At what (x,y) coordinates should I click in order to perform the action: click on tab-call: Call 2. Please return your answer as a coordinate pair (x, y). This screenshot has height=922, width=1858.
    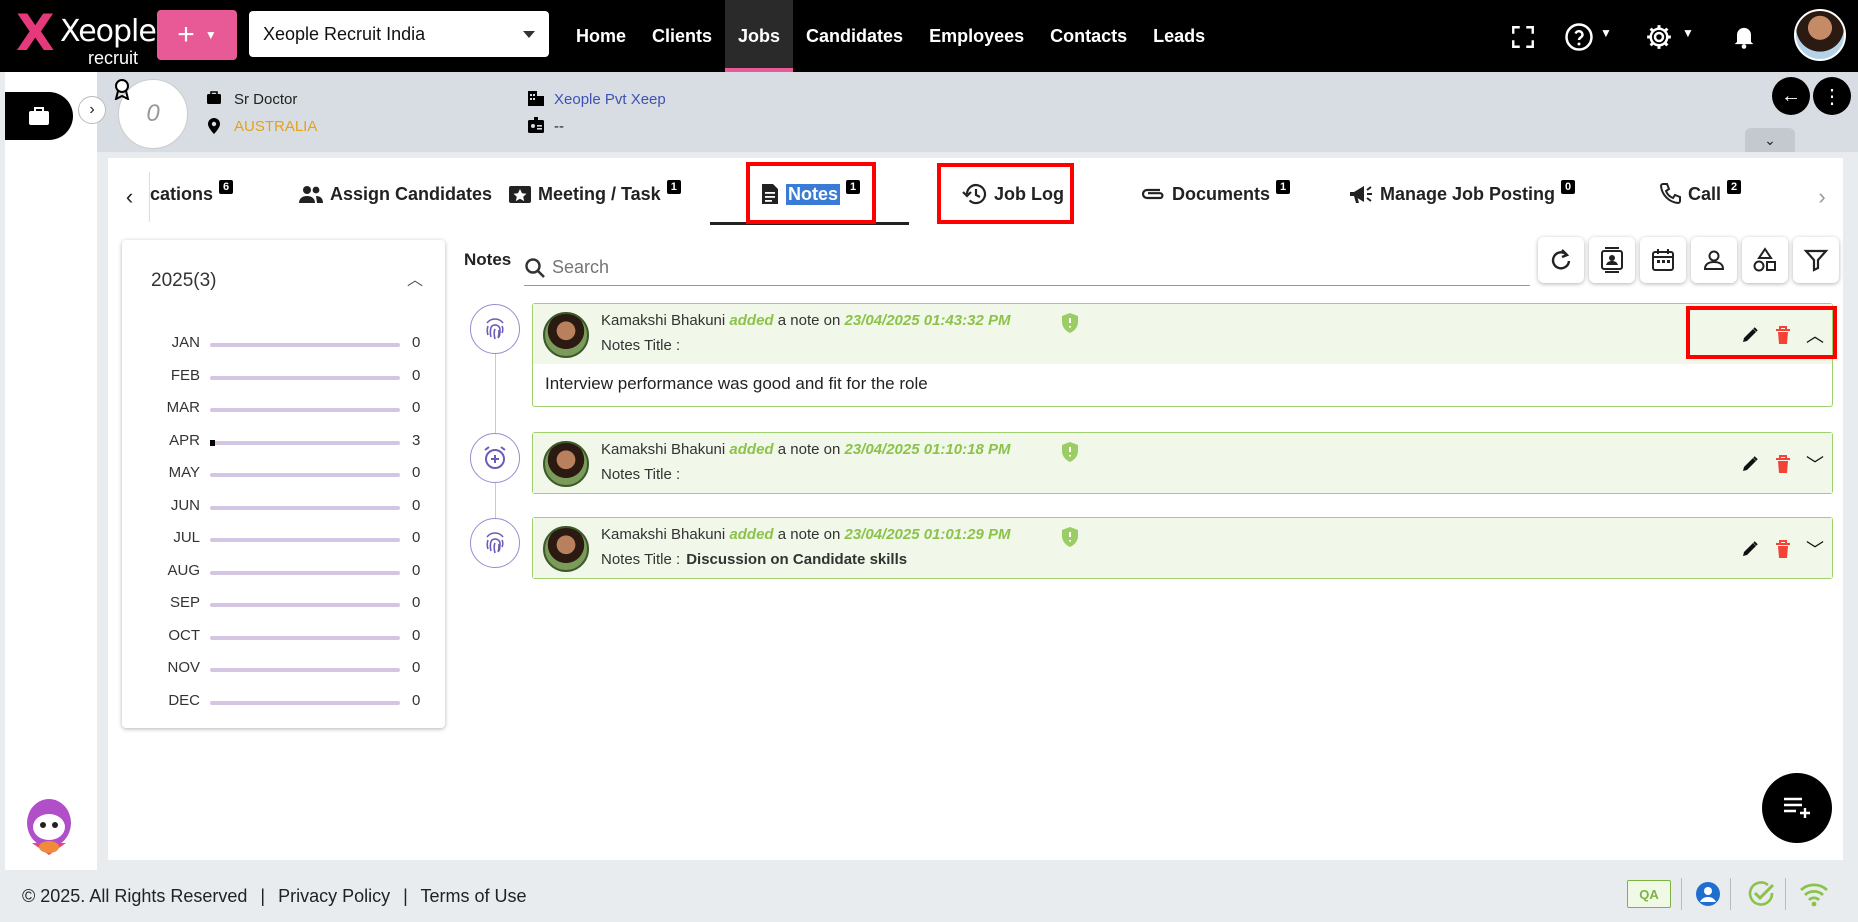
    Looking at the image, I should click on (1700, 194).